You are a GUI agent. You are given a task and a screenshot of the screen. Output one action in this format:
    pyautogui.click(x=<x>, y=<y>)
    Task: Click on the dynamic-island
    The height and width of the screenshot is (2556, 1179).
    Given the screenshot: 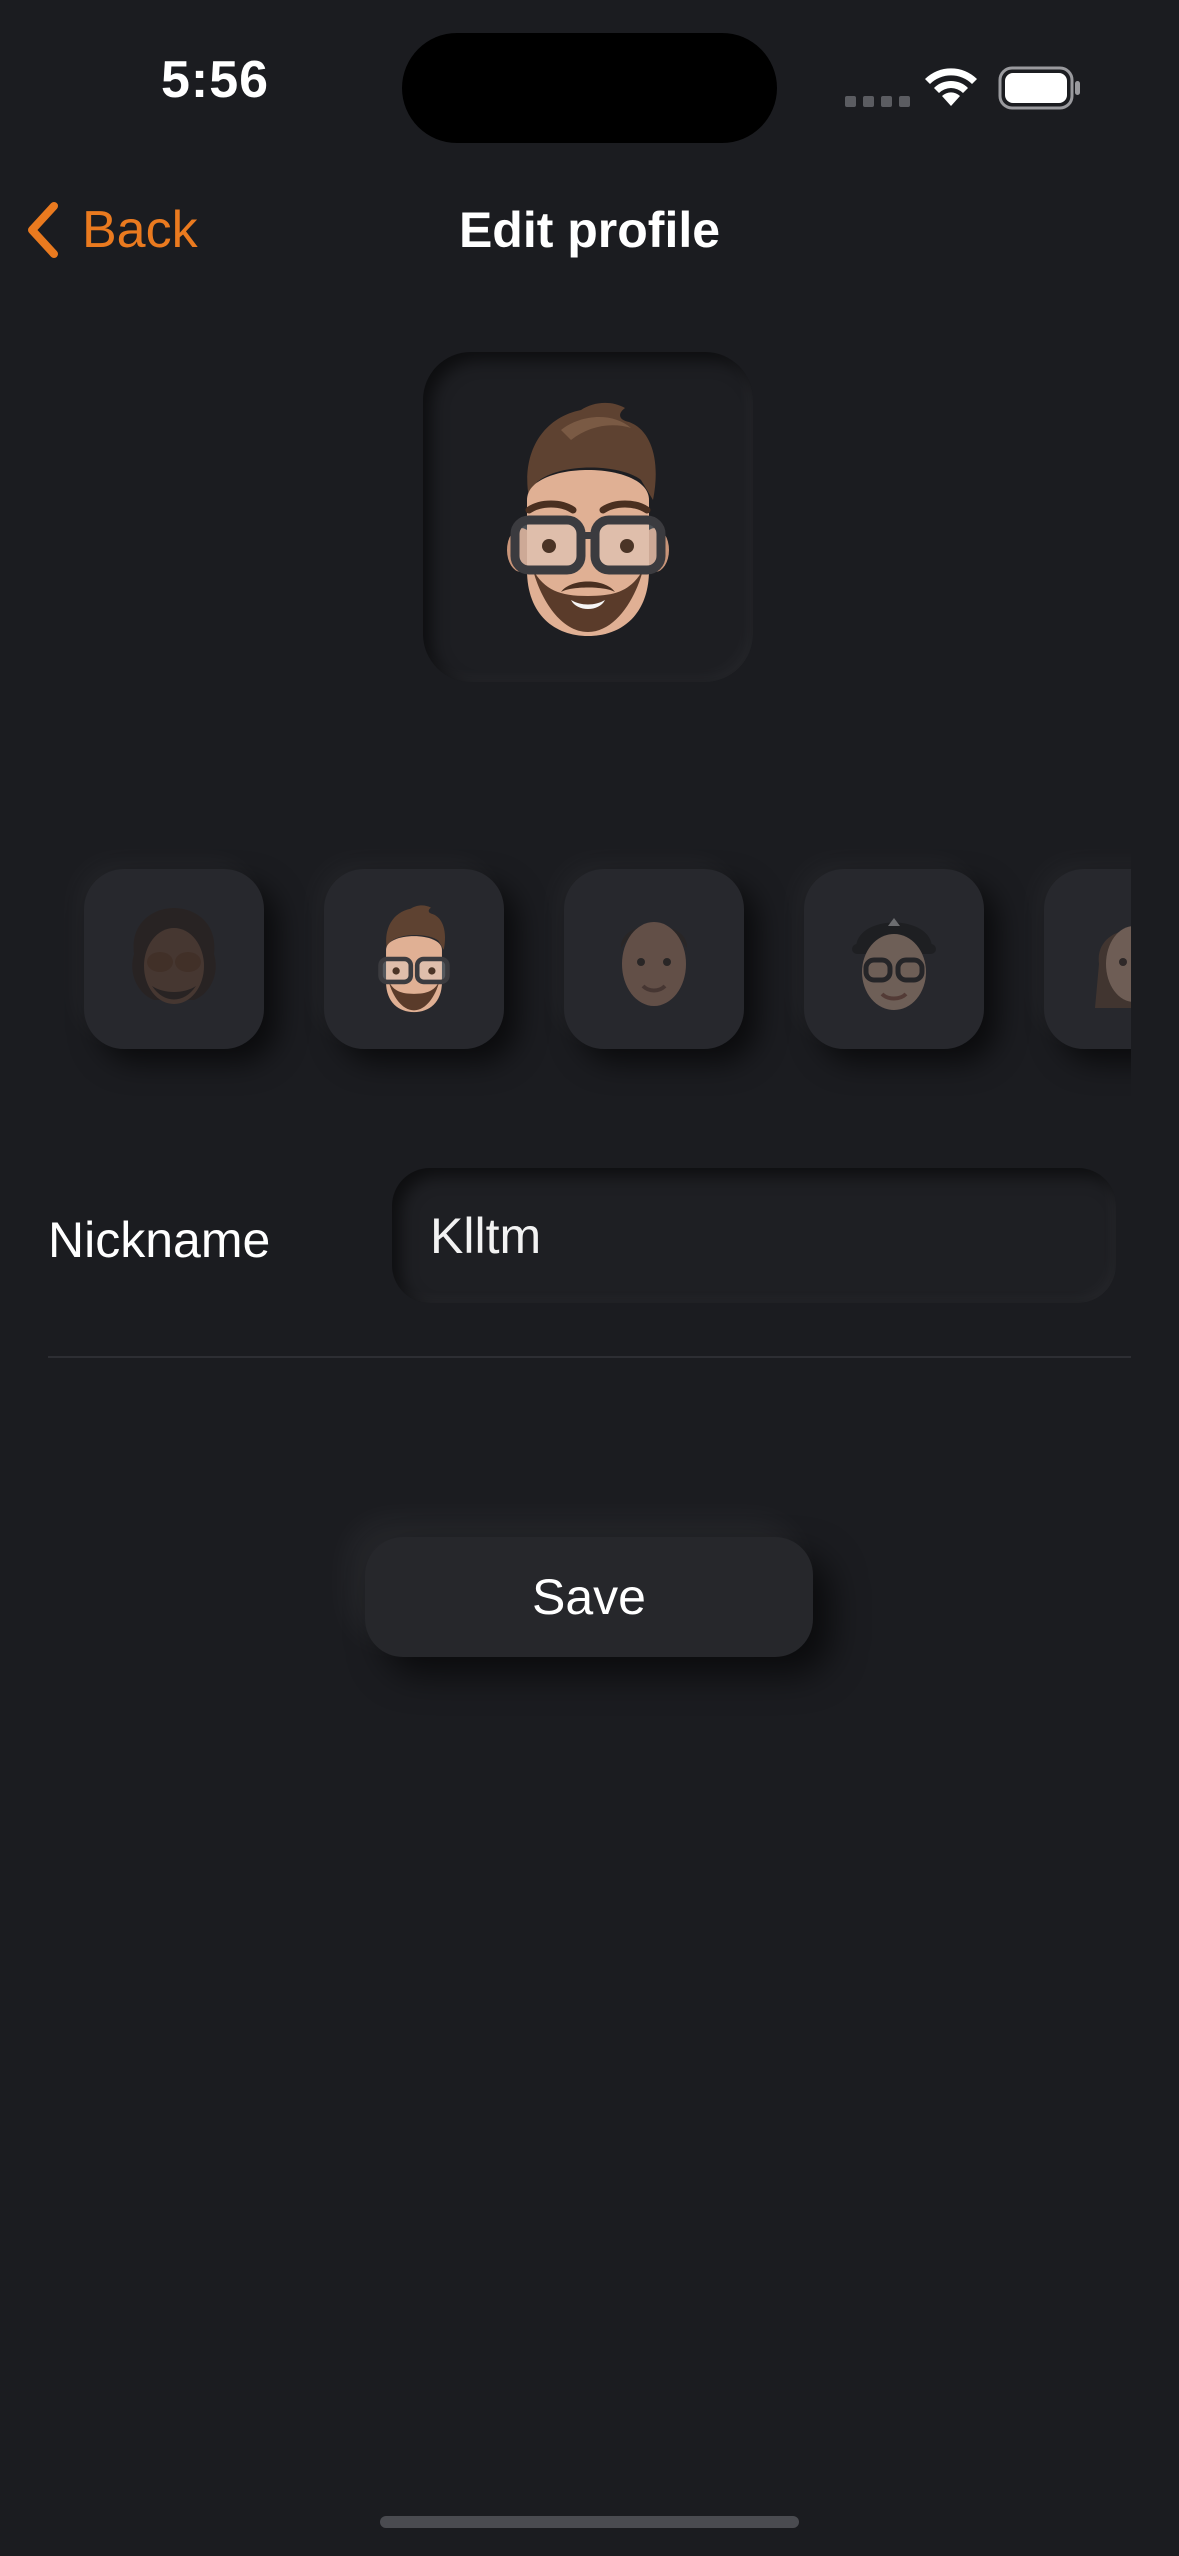 What is the action you would take?
    pyautogui.click(x=589, y=88)
    